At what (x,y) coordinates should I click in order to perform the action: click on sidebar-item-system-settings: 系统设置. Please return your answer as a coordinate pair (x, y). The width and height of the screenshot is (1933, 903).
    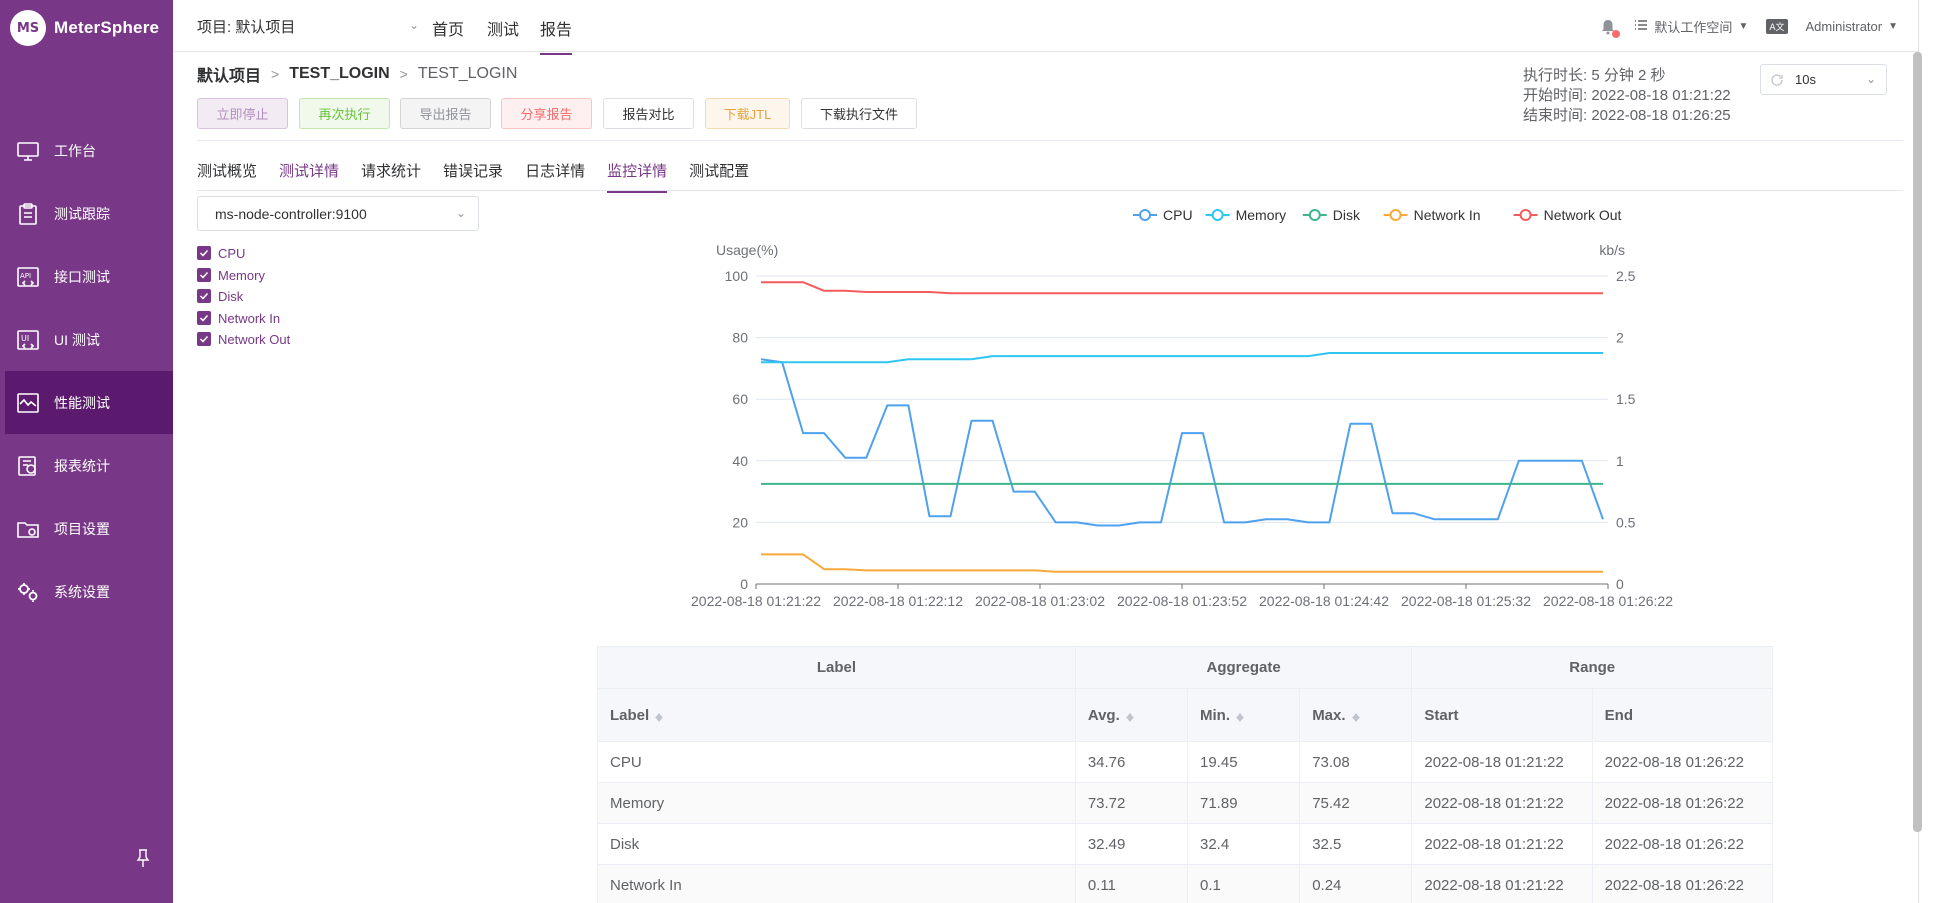
    Looking at the image, I should click on (86, 591).